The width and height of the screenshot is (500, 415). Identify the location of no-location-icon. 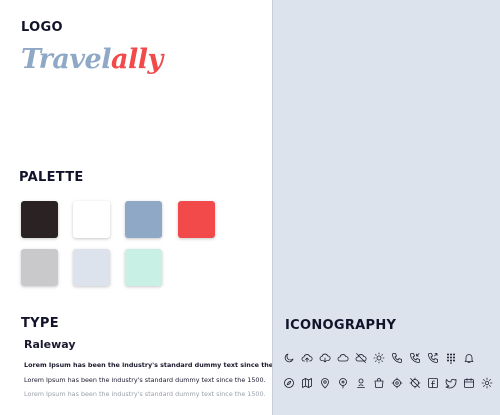
(415, 383).